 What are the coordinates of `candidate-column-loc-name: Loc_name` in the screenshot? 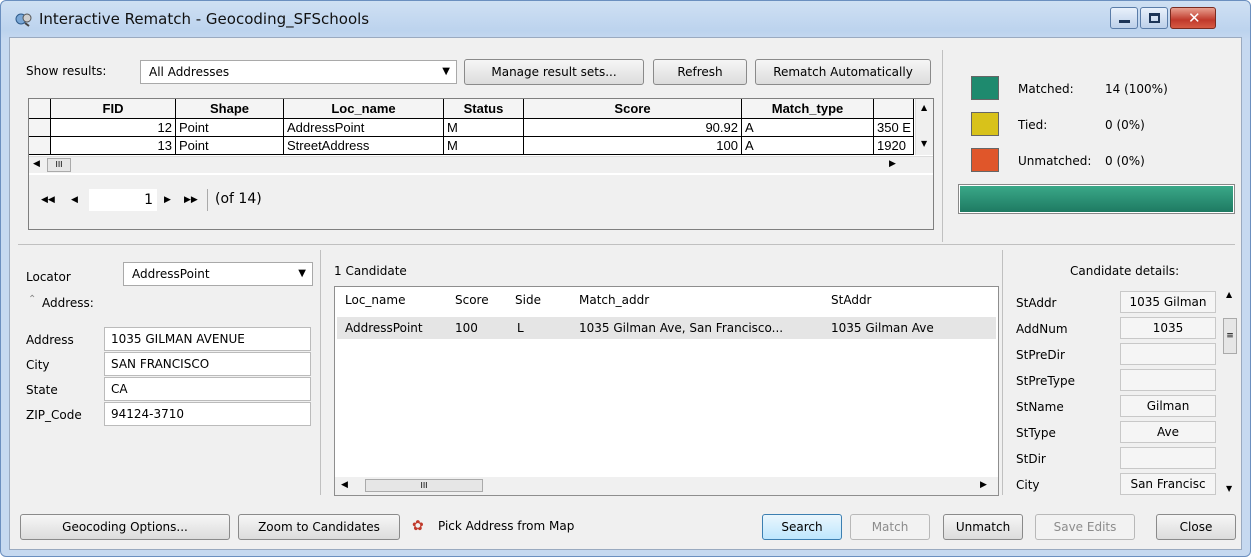 It's located at (375, 300).